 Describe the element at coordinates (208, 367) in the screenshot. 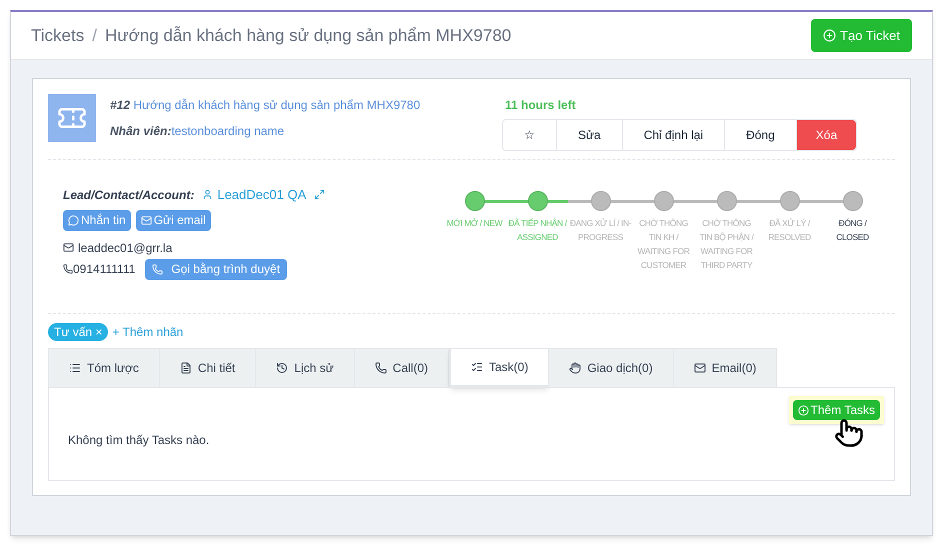

I see `tab: Chi tiết` at that location.